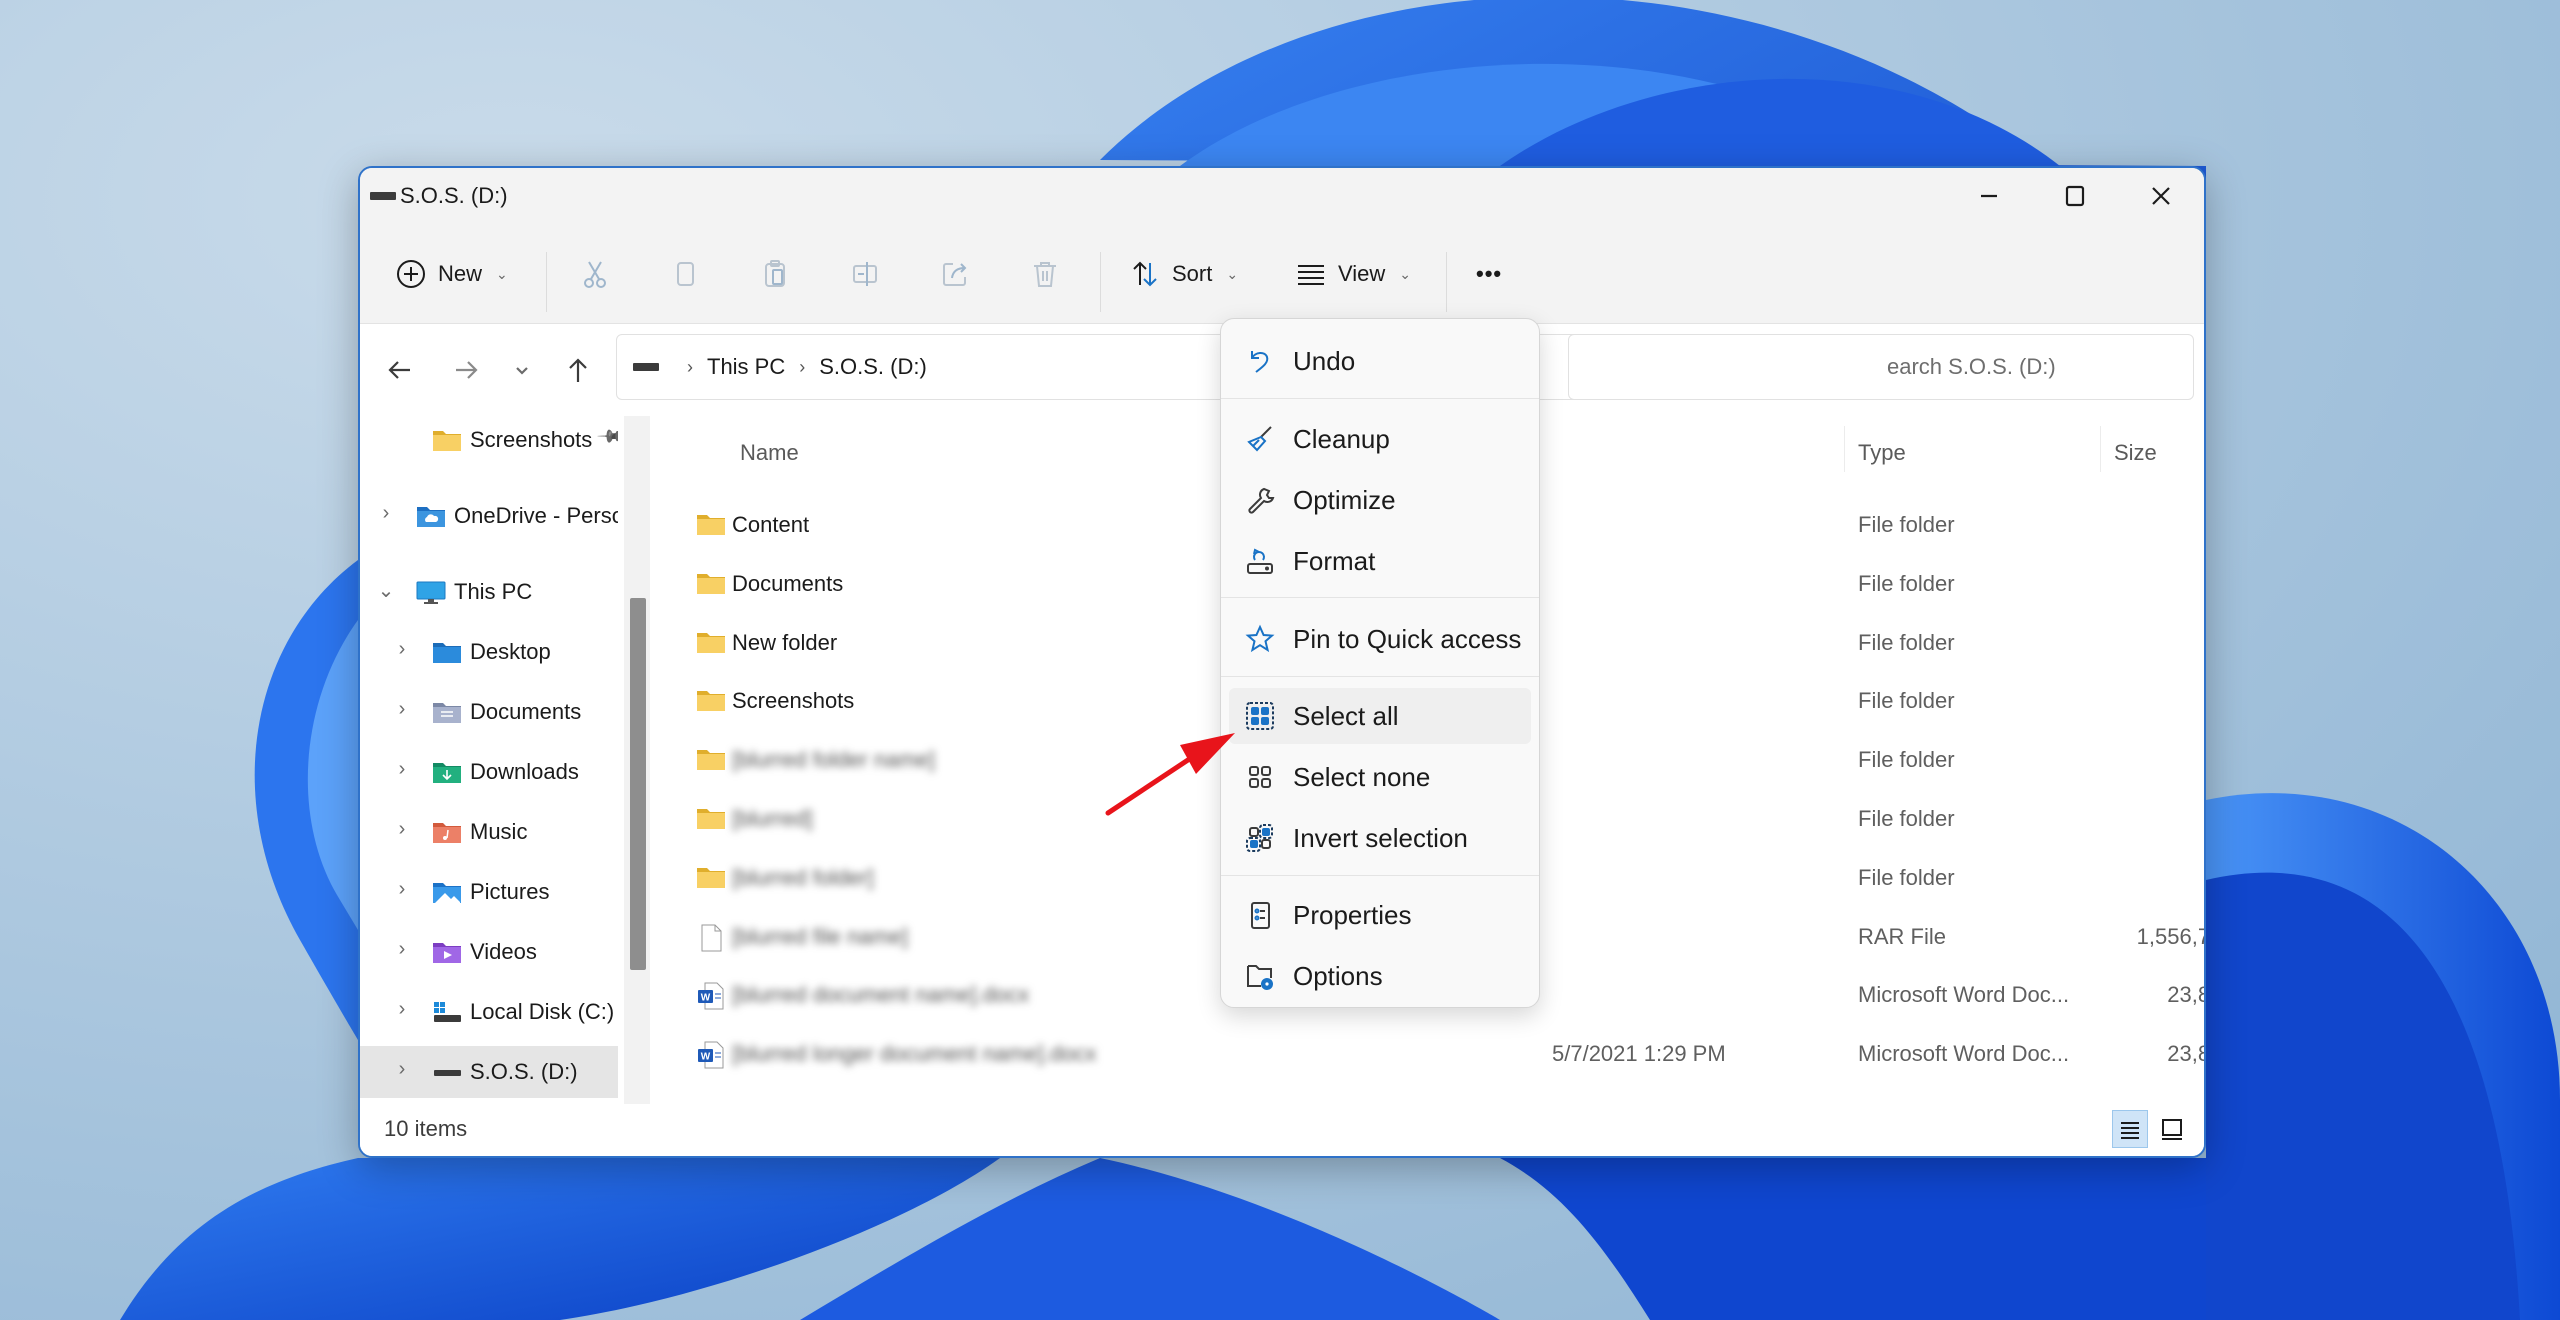  What do you see at coordinates (2170, 936) in the screenshot?
I see `file-size: 1,556,703 KB` at bounding box center [2170, 936].